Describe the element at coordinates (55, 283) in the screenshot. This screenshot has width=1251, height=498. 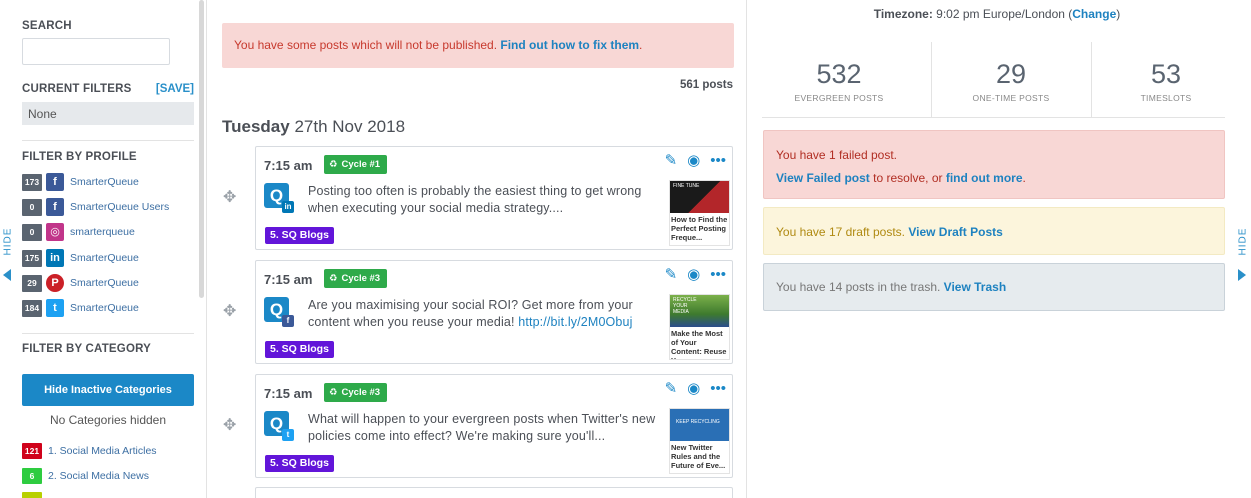
I see `pinterest-icon: P` at that location.